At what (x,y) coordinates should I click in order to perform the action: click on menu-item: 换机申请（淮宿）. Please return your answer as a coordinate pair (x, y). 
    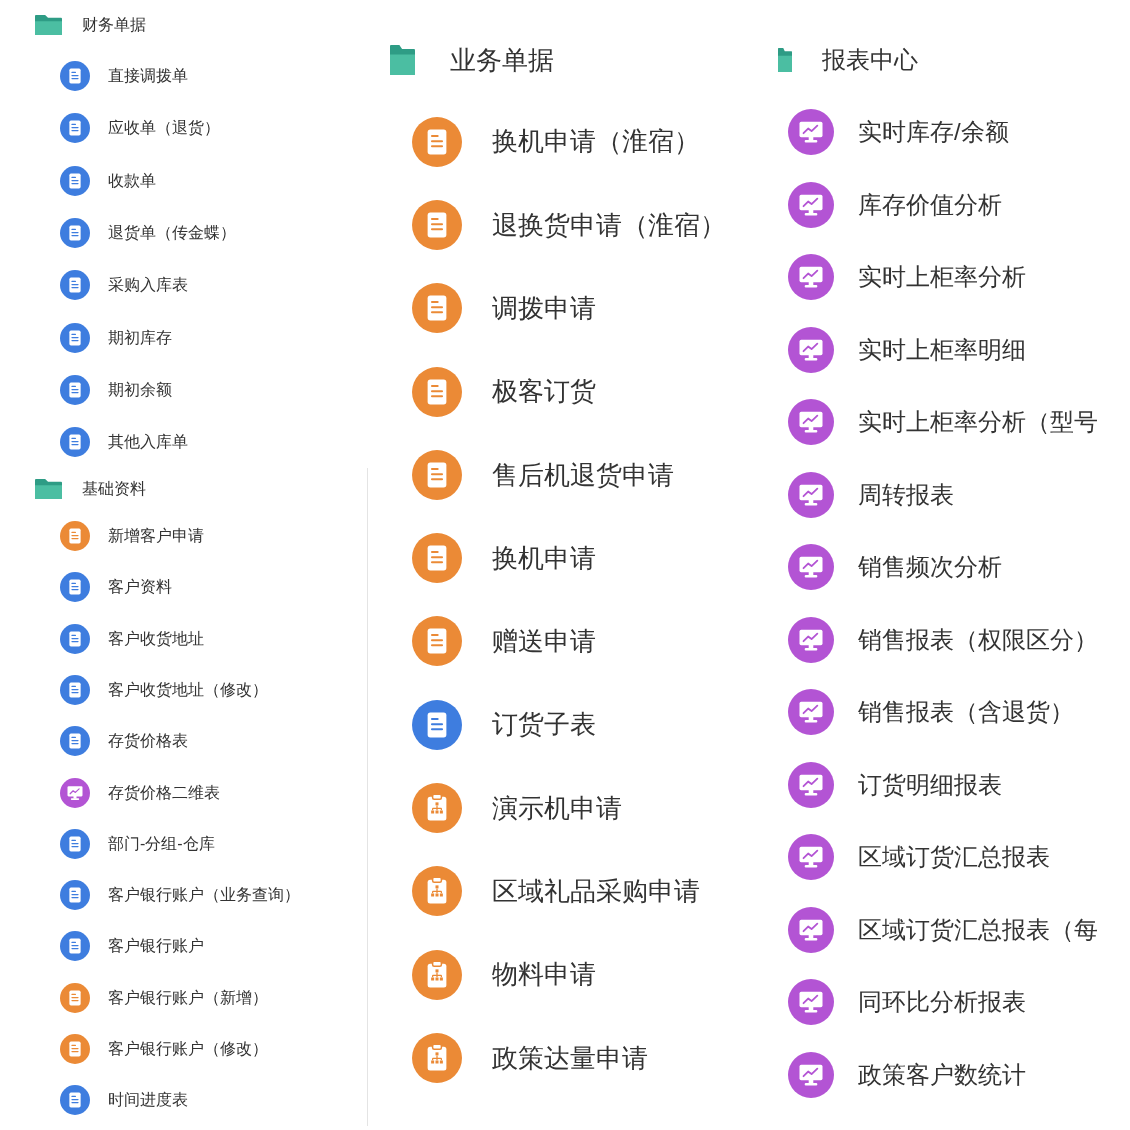
    Looking at the image, I should click on (556, 141).